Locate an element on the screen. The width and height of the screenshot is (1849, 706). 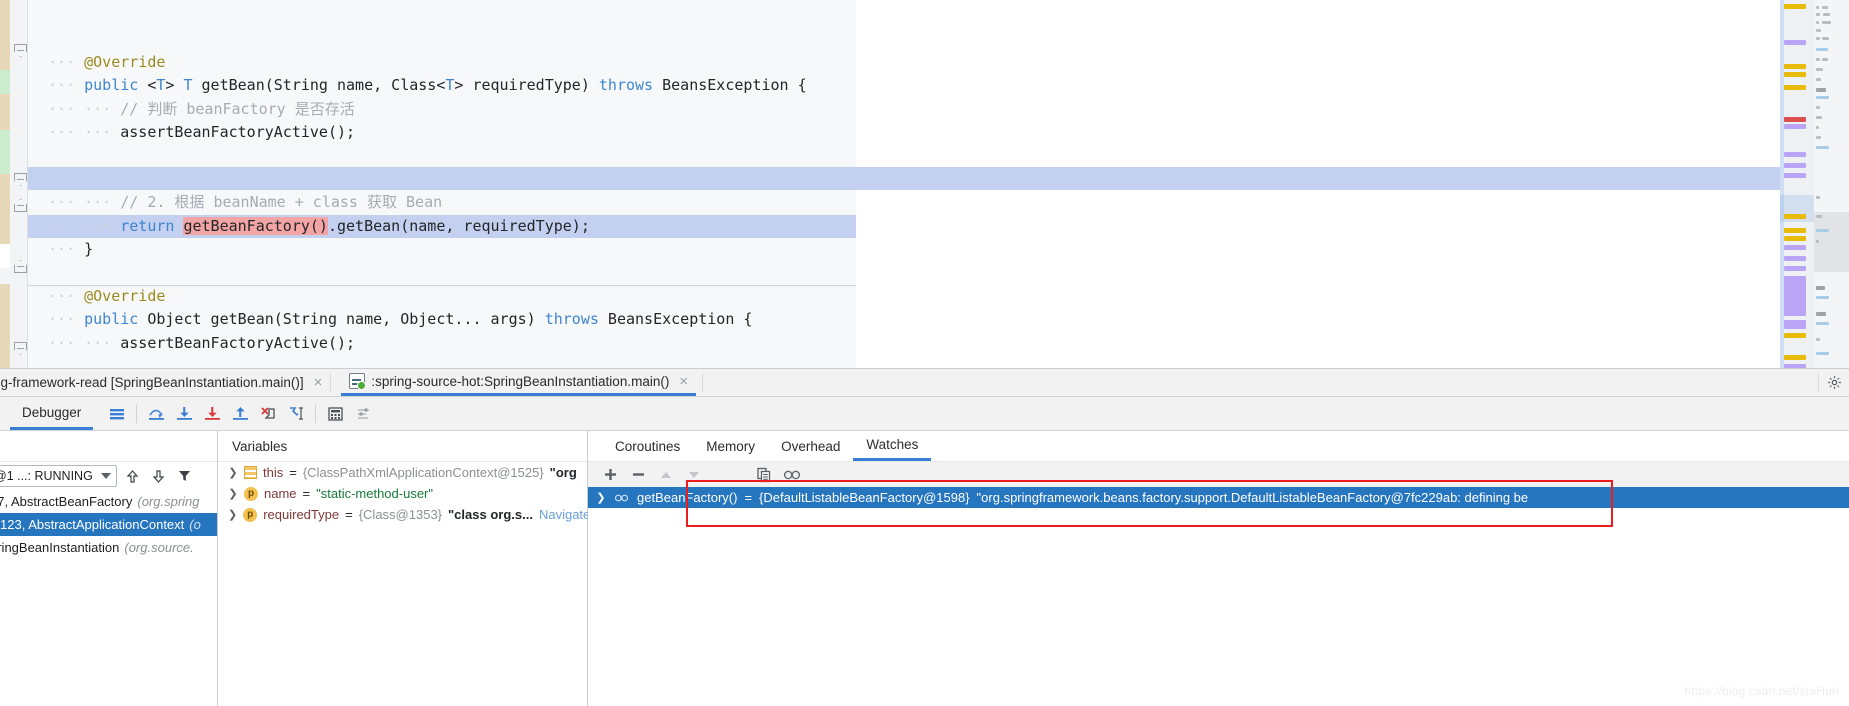
chevron-down-icon is located at coordinates (105, 476).